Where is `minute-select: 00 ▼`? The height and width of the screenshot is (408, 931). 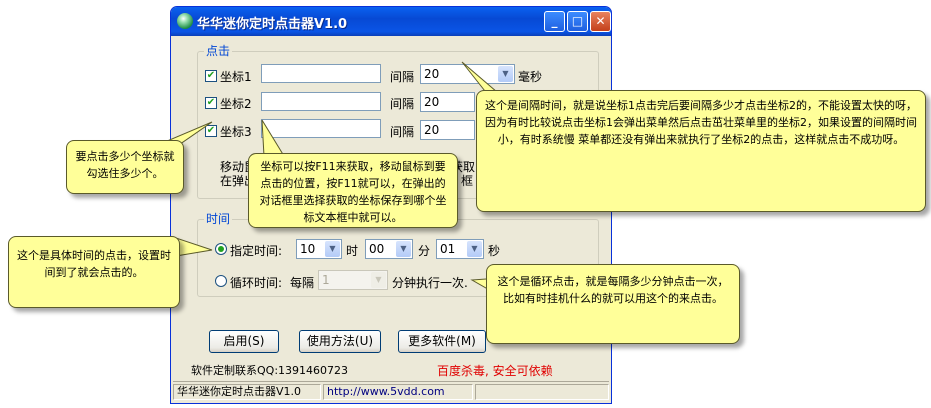
minute-select: 00 ▼ is located at coordinates (389, 249).